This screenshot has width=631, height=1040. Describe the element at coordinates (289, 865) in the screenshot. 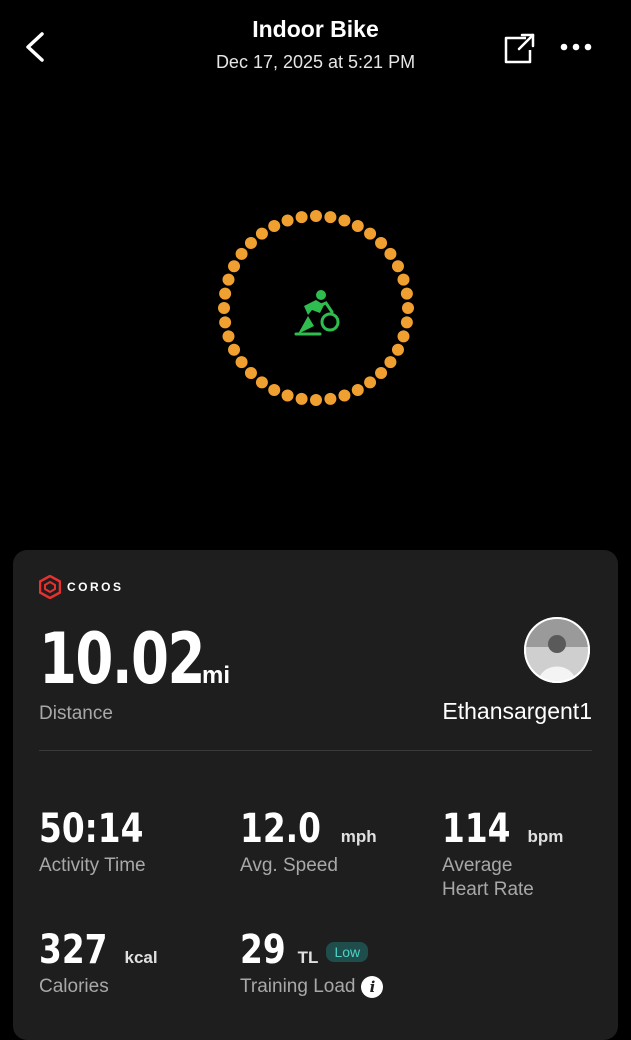

I see `stat-label: Avg. Speed` at that location.